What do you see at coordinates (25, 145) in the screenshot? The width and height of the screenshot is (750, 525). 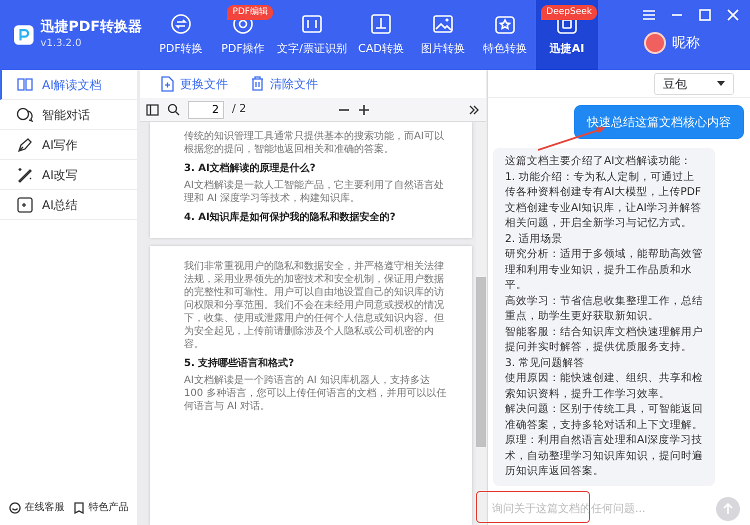 I see `pen-icon` at bounding box center [25, 145].